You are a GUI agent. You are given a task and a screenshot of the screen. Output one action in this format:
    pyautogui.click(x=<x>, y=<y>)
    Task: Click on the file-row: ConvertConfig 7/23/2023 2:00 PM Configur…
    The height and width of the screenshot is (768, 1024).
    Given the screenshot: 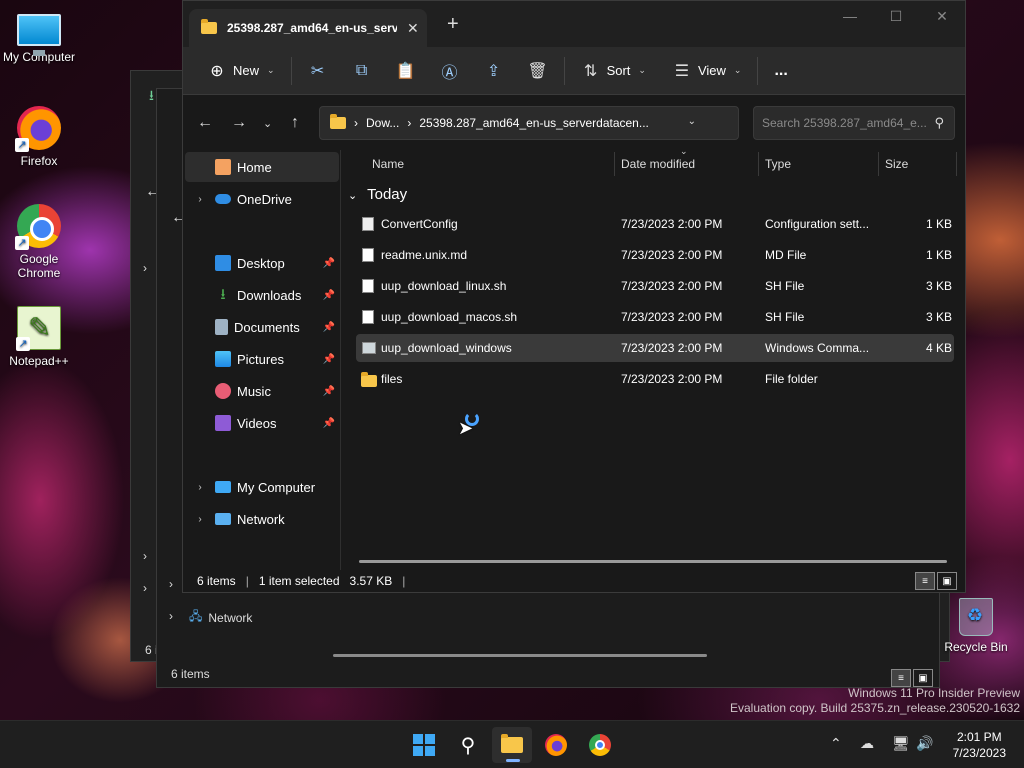 What is the action you would take?
    pyautogui.click(x=655, y=224)
    